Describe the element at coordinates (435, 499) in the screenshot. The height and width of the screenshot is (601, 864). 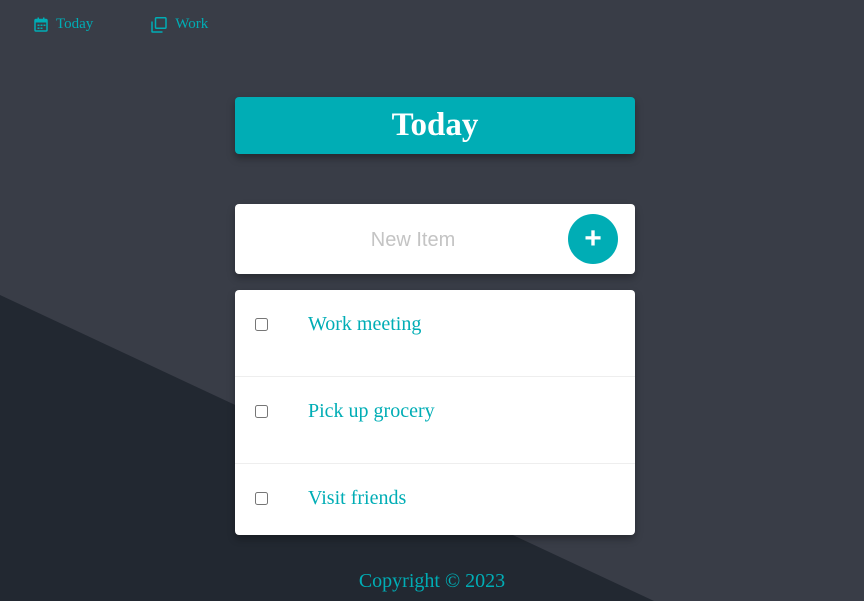
I see `list-item: Visit friends` at that location.